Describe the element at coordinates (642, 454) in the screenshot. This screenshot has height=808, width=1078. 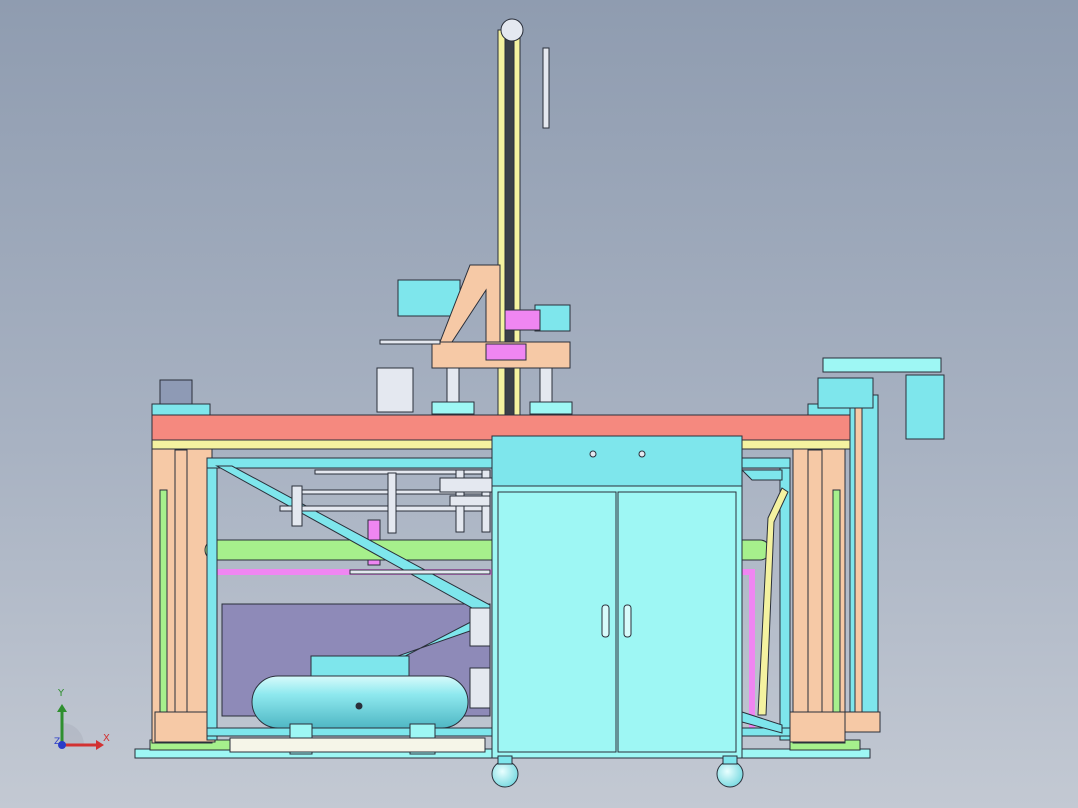
I see `cabinet-indicator-right` at that location.